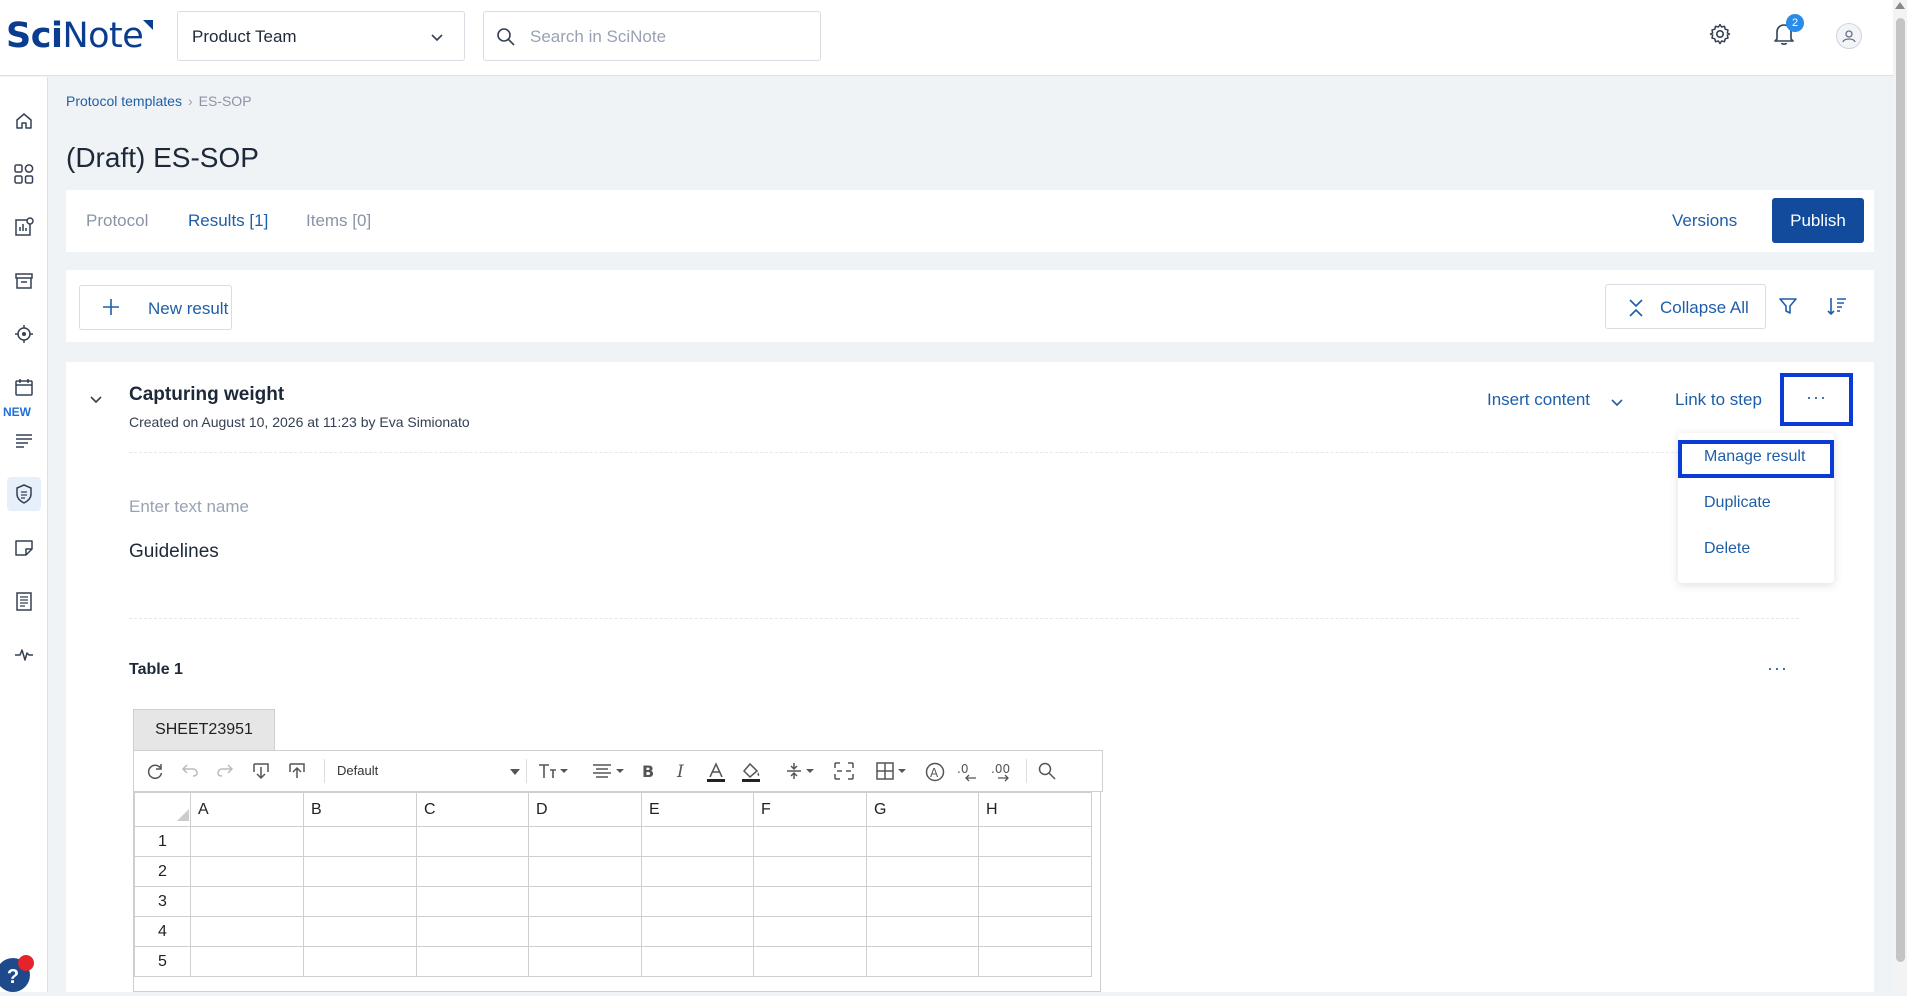  What do you see at coordinates (472, 809) in the screenshot?
I see `column-header: C` at bounding box center [472, 809].